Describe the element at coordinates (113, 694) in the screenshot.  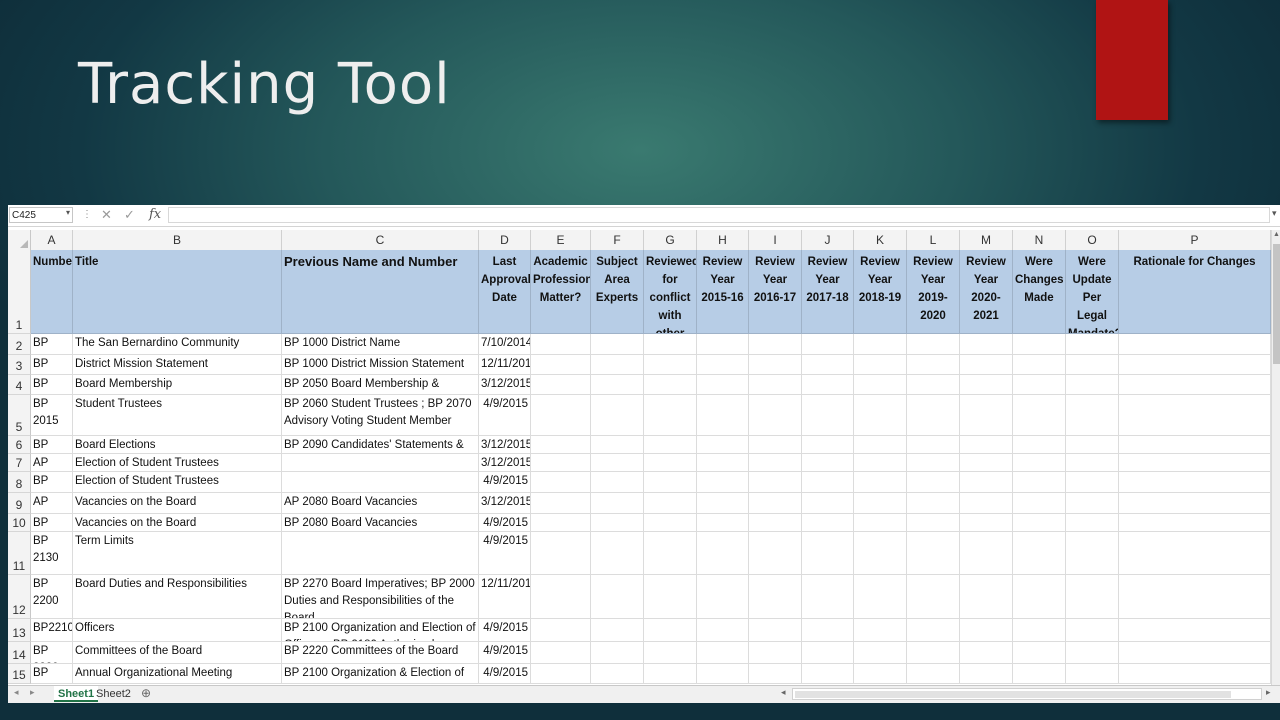
I see `sheet-tab-sheet2: Sheet2` at that location.